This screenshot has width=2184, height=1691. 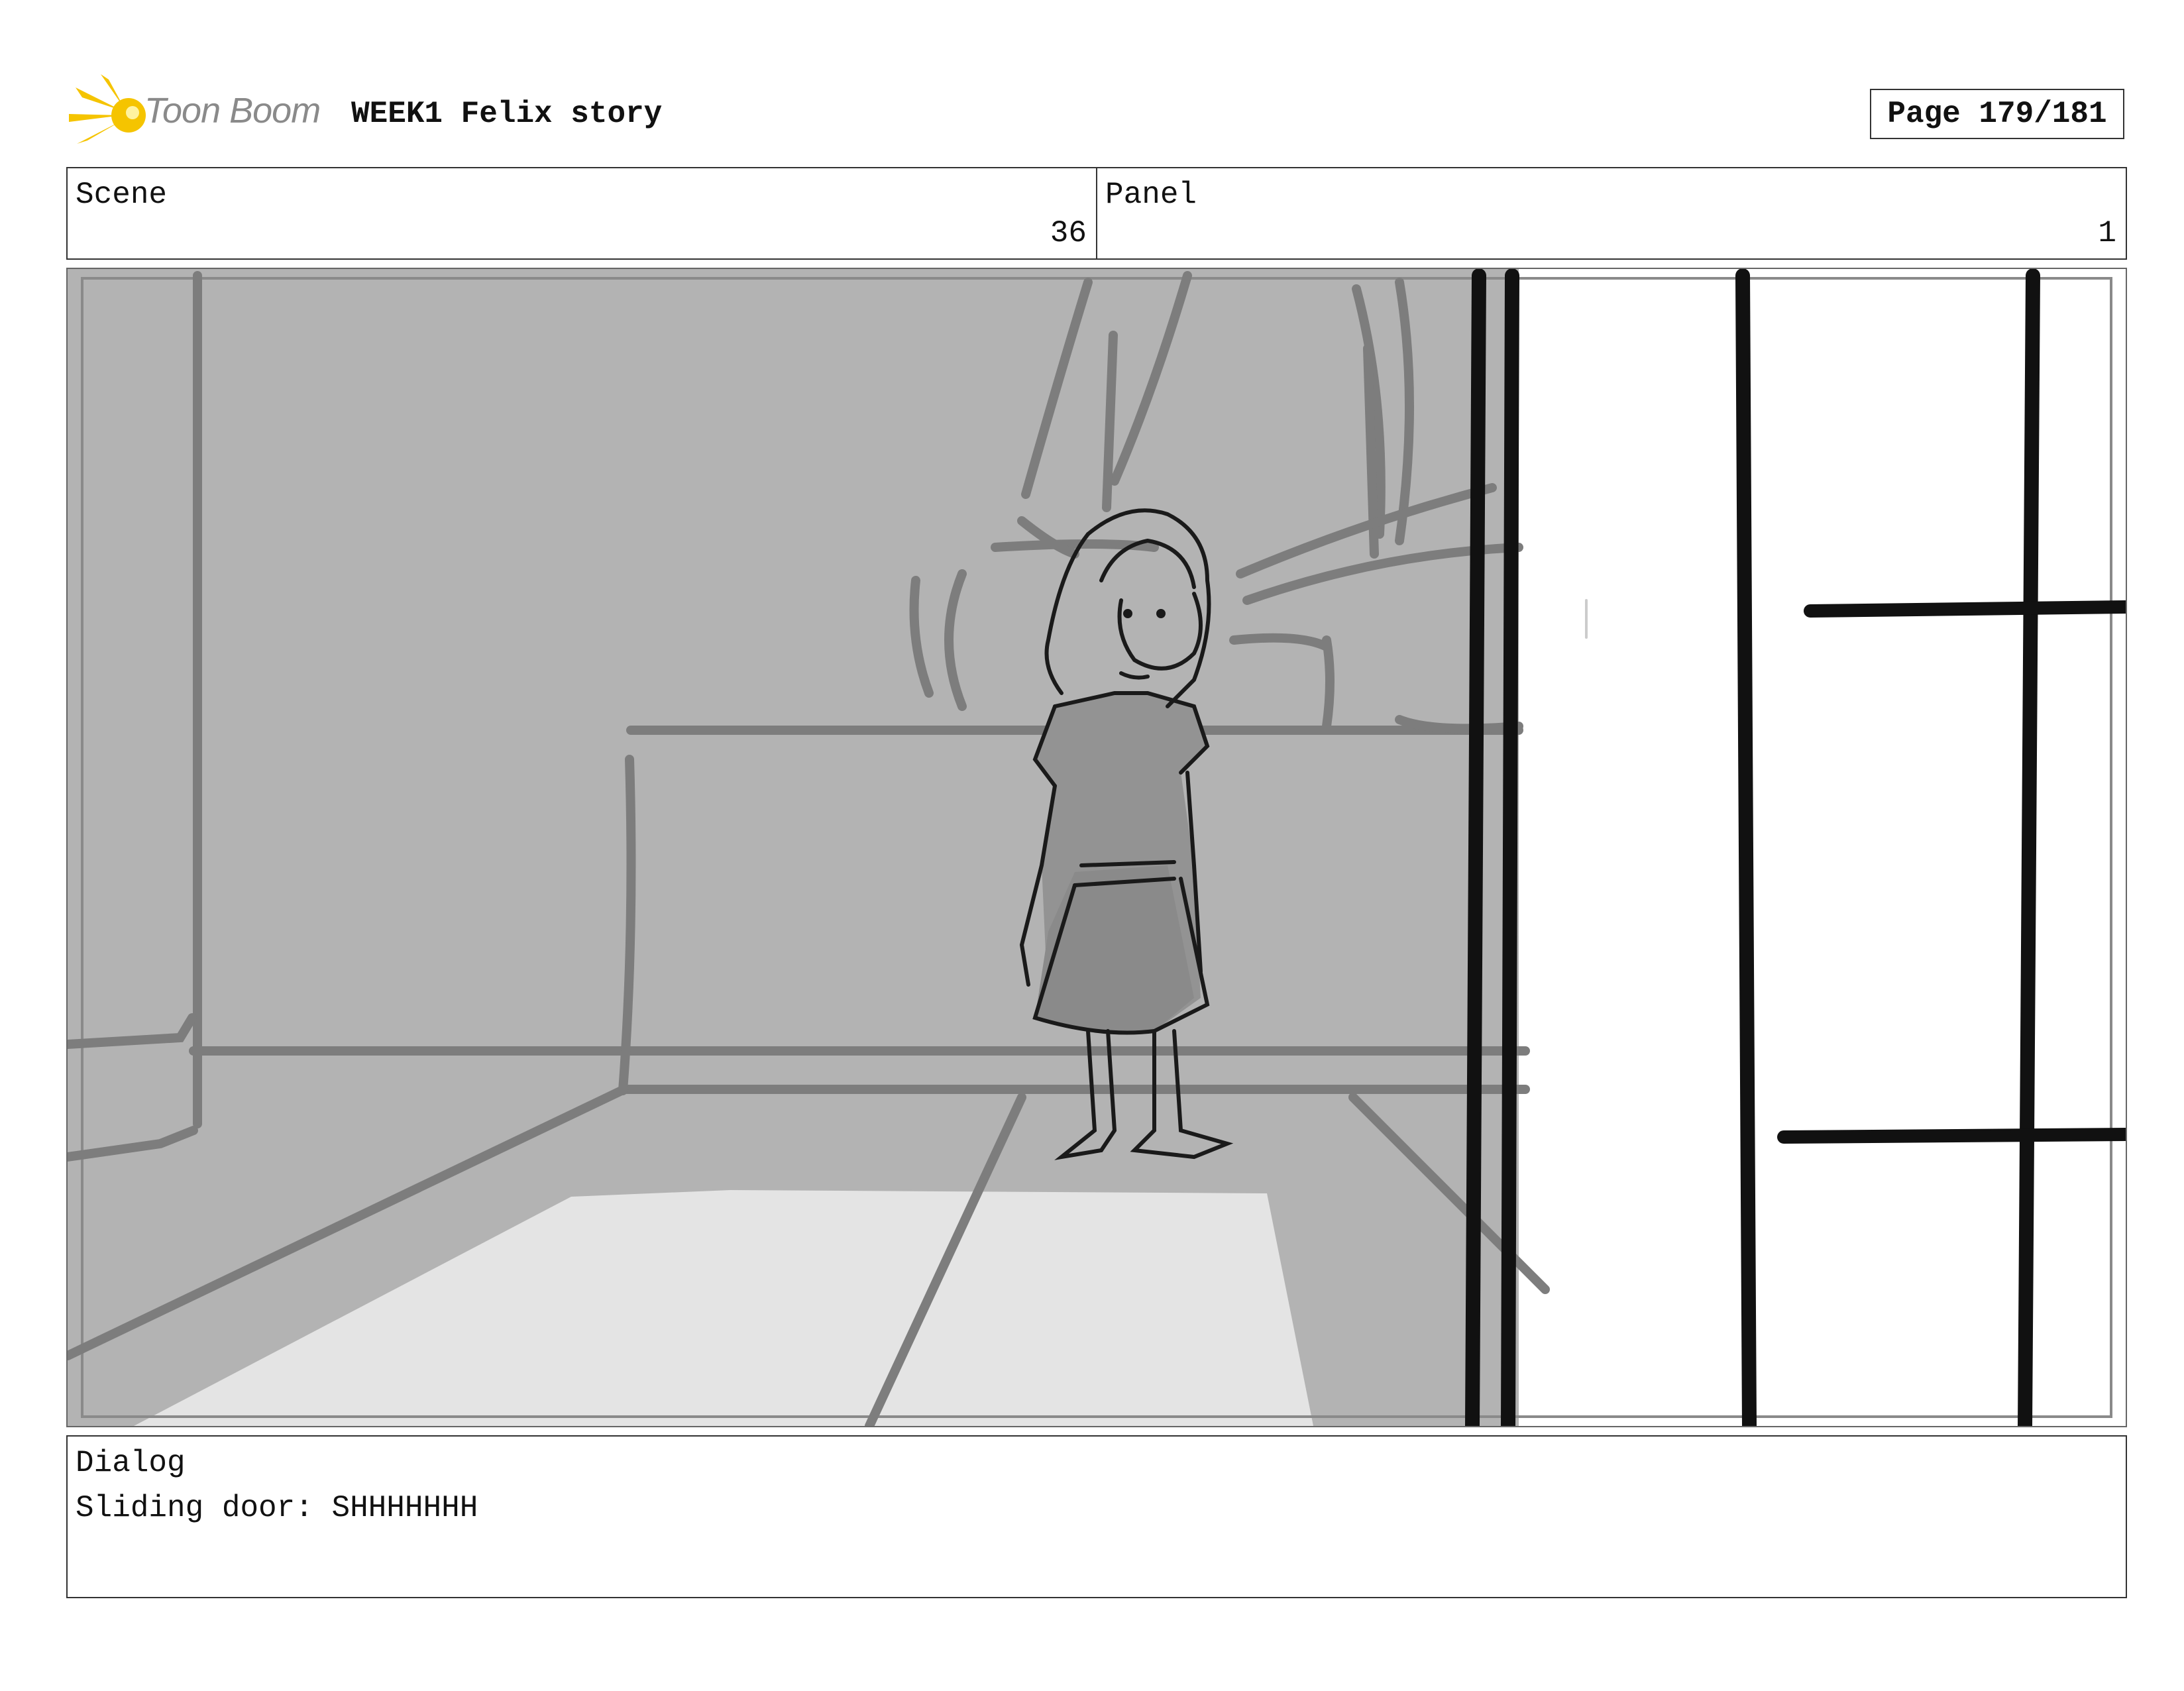 What do you see at coordinates (232, 111) in the screenshot?
I see `brand-name: Toon Boom` at bounding box center [232, 111].